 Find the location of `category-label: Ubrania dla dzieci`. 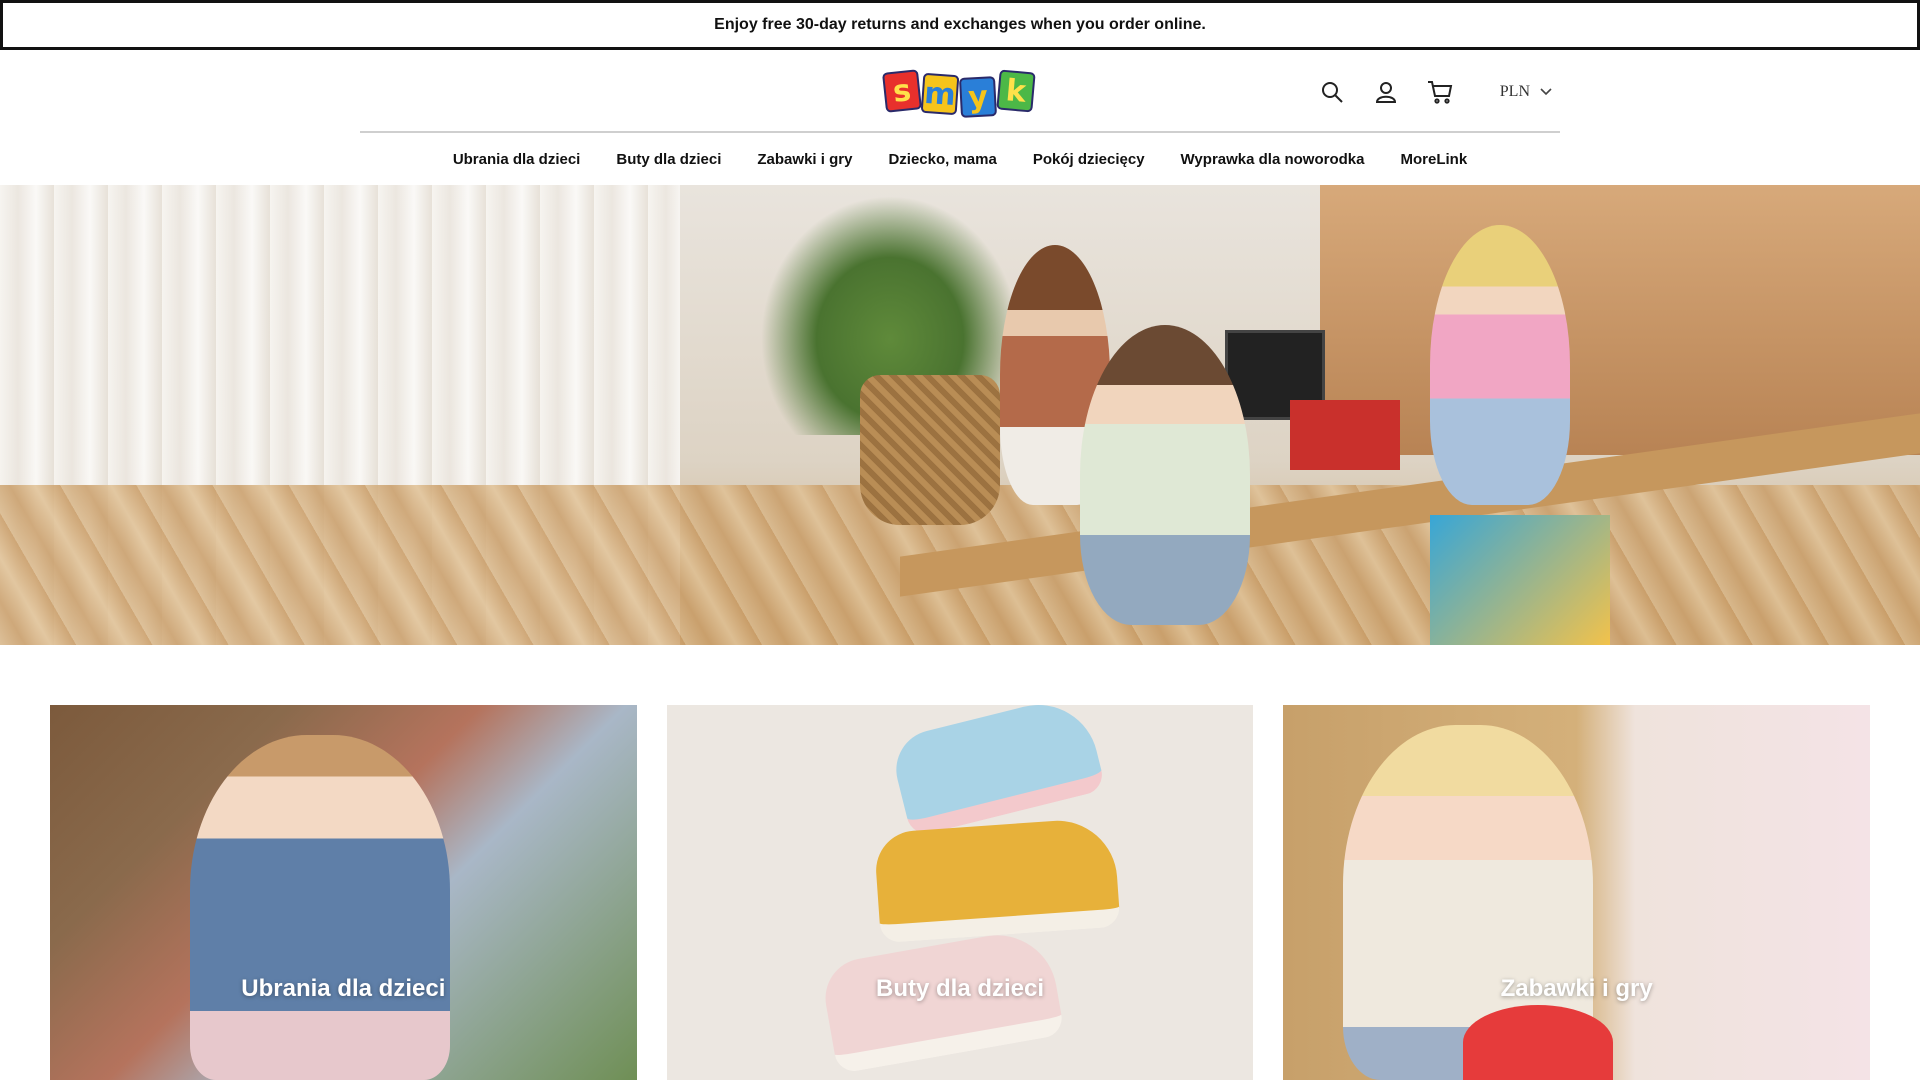

category-label: Ubrania dla dzieci is located at coordinates (343, 988).